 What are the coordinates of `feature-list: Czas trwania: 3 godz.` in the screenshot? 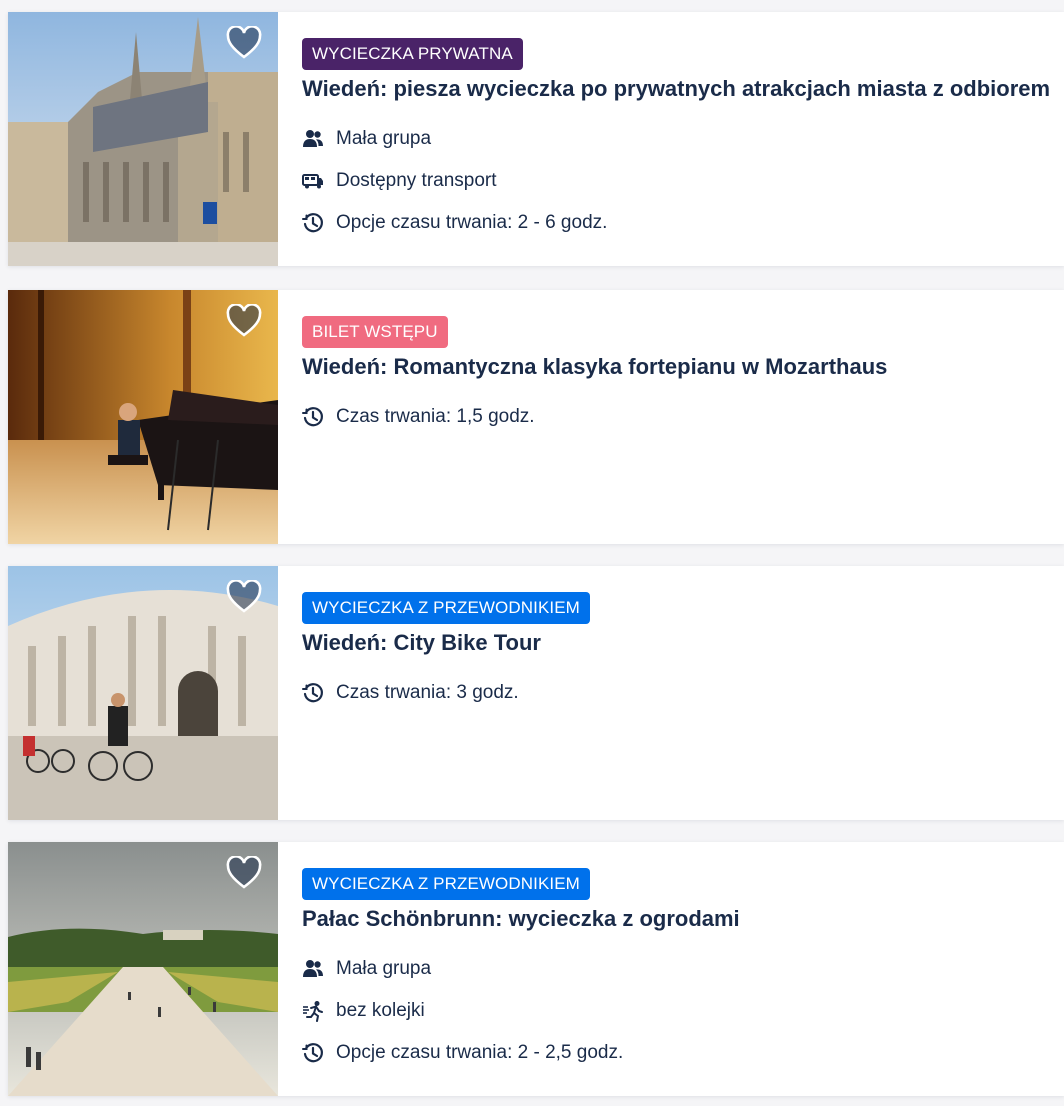 It's located at (683, 693).